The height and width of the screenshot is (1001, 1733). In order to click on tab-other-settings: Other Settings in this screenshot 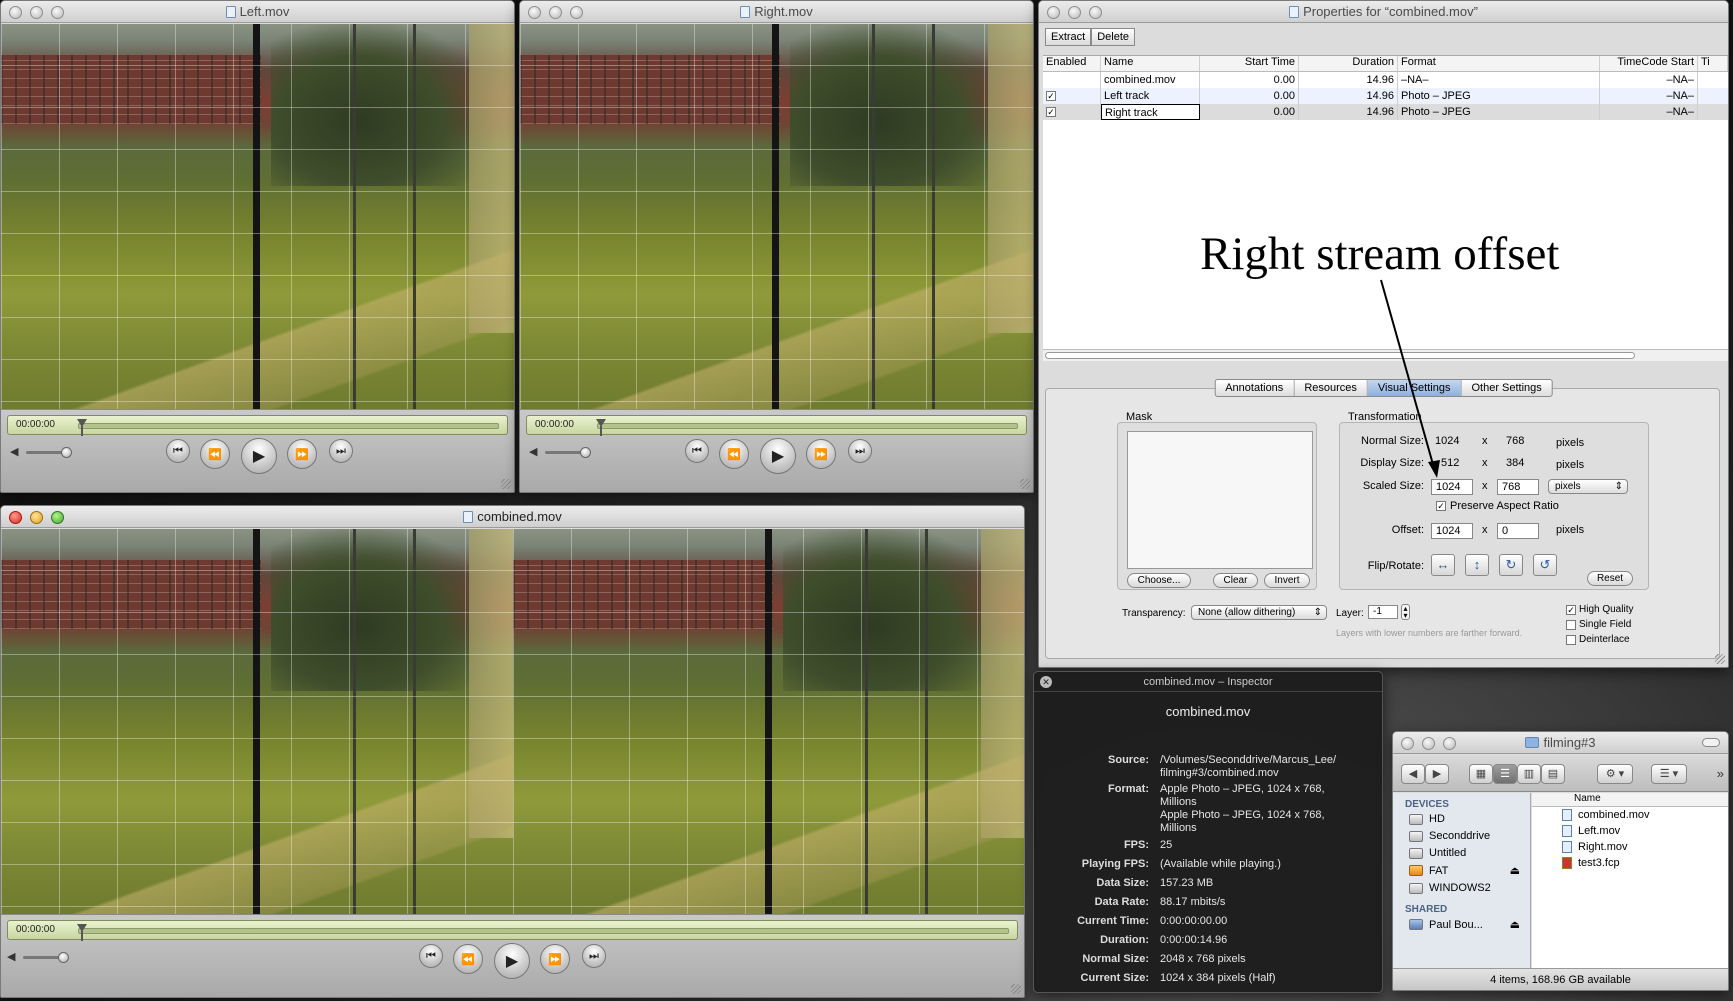, I will do `click(1506, 388)`.